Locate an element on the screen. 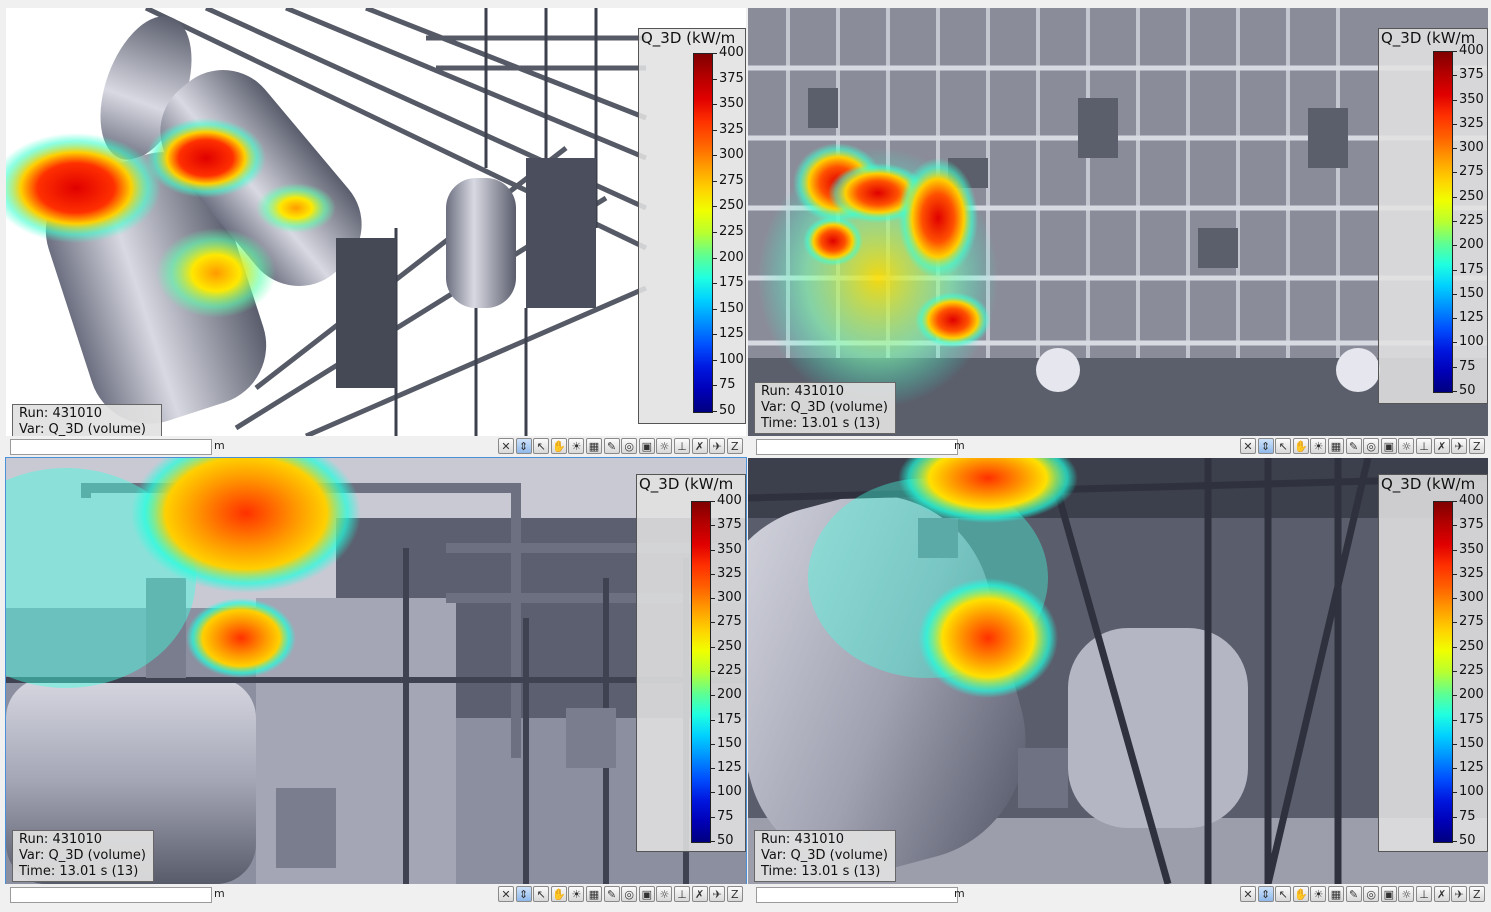 Image resolution: width=1491 pixels, height=912 pixels. unit-label: m is located at coordinates (959, 445).